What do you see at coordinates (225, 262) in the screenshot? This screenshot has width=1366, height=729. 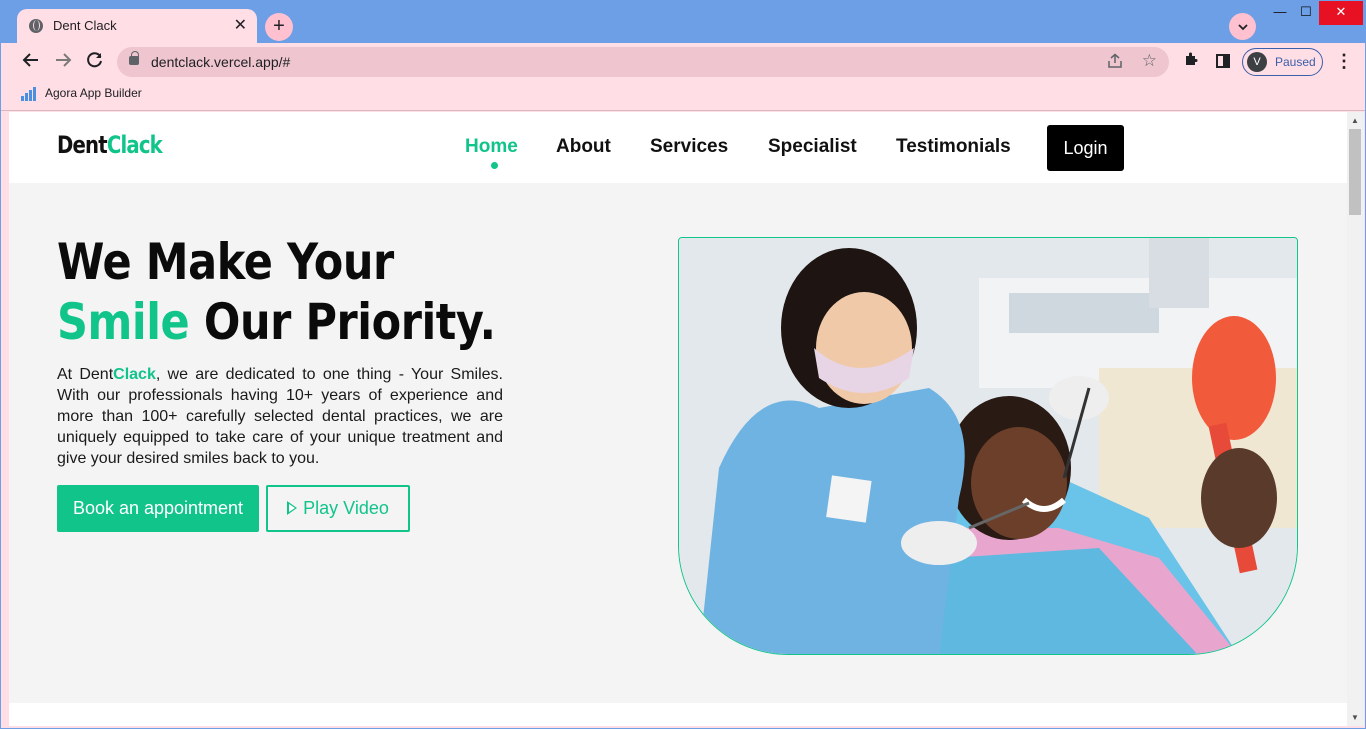 I see `headline-part-1: We Make Your` at bounding box center [225, 262].